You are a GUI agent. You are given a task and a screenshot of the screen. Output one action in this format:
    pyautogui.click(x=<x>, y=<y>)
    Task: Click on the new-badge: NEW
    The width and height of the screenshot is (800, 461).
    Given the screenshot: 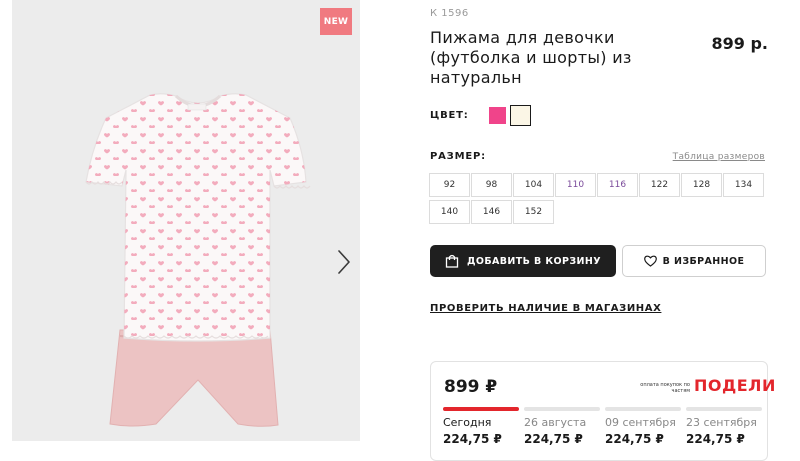 What is the action you would take?
    pyautogui.click(x=336, y=21)
    